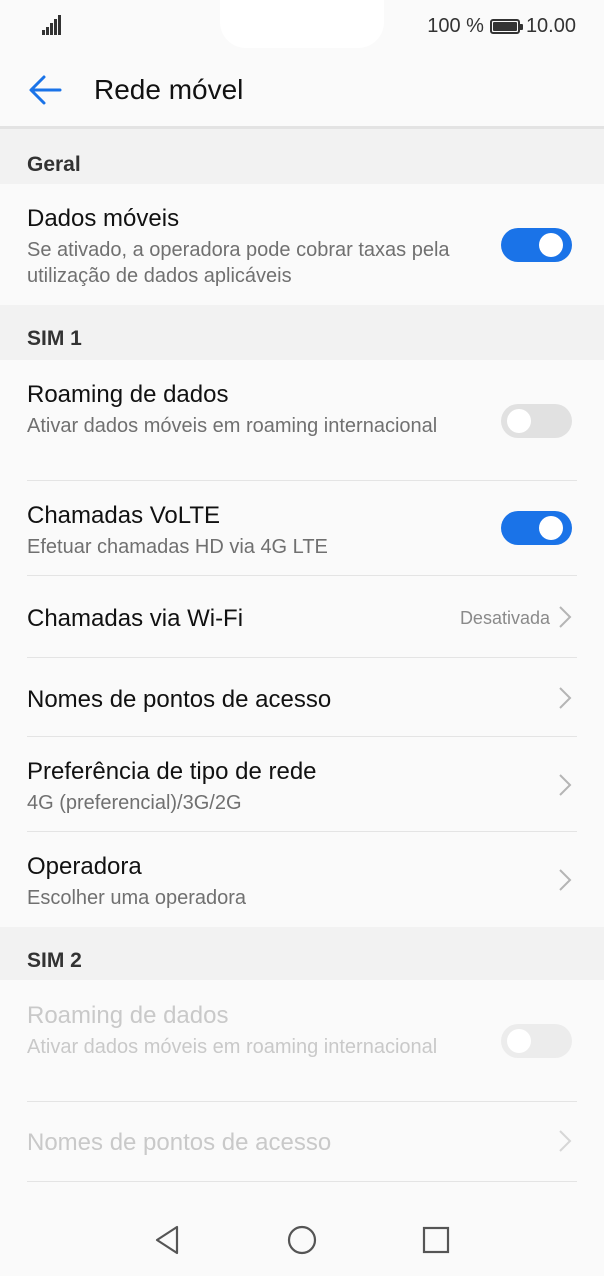  I want to click on section-header-sim2: SIM 2, so click(302, 953).